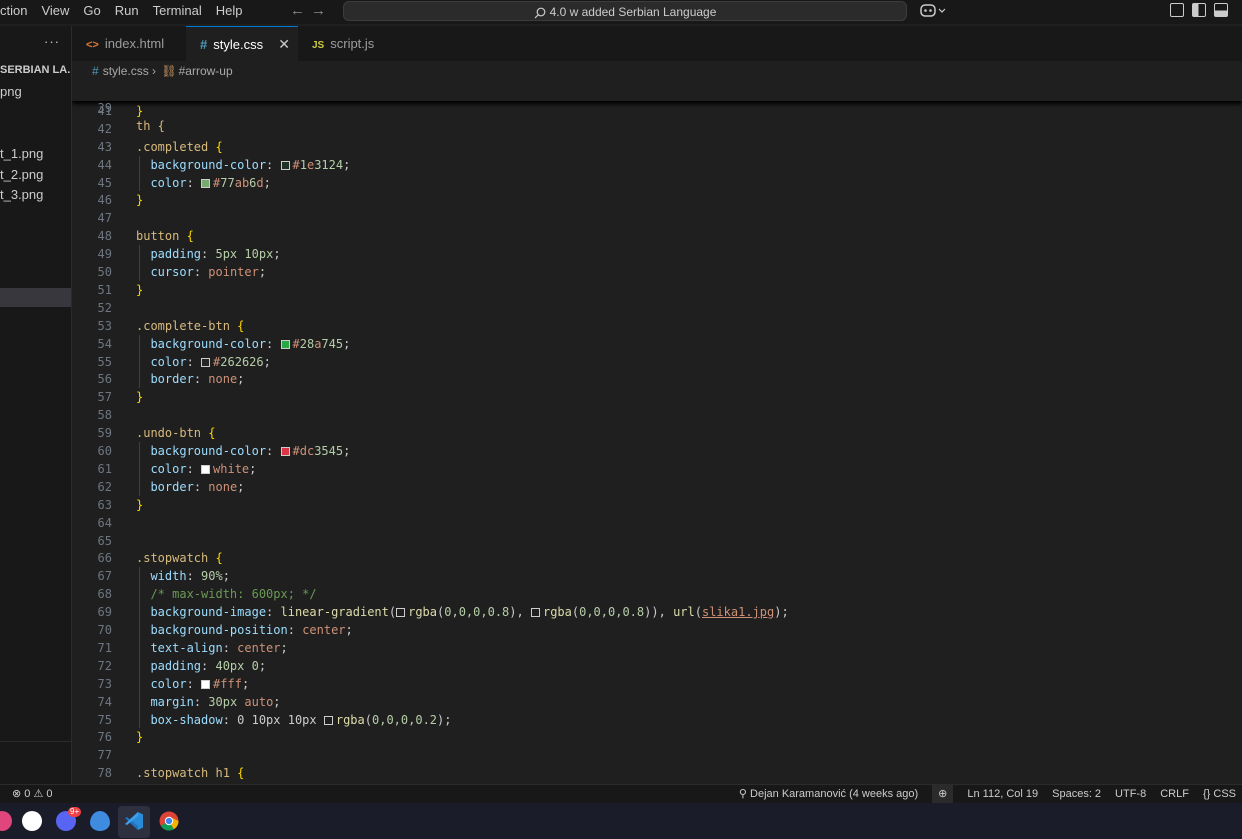 This screenshot has height=839, width=1242. What do you see at coordinates (140, 397) in the screenshot?
I see `code-text: }` at bounding box center [140, 397].